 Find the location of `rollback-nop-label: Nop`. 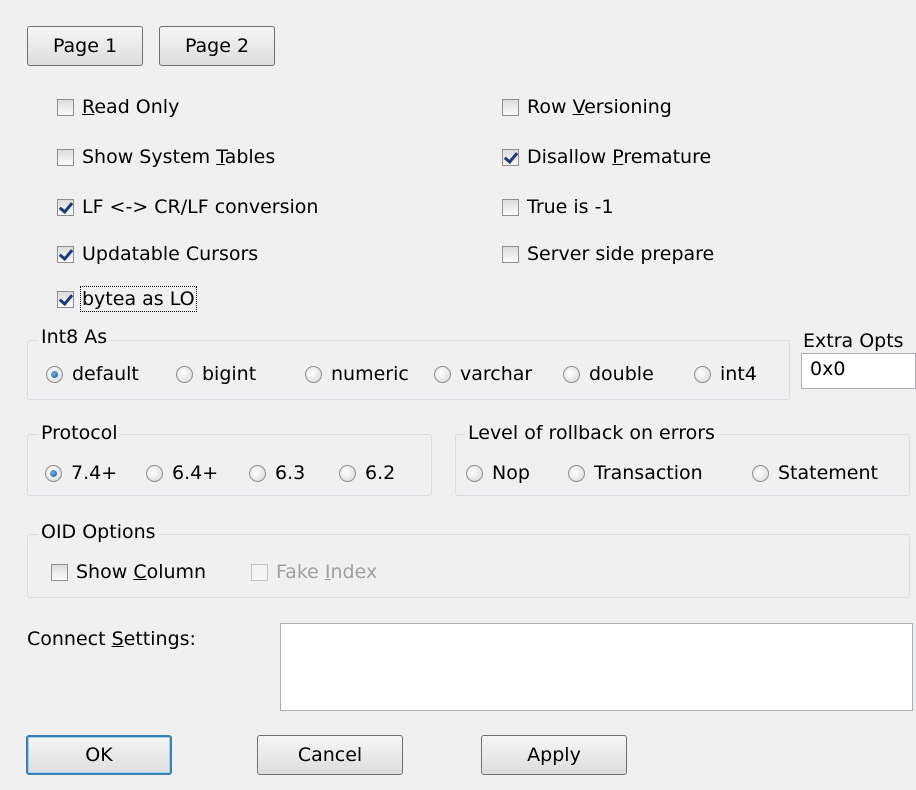

rollback-nop-label: Nop is located at coordinates (511, 473).